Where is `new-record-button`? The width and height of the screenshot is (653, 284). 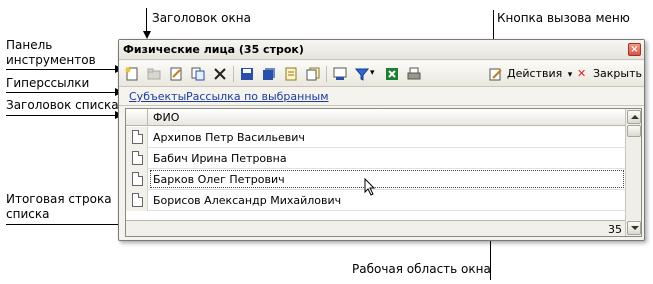 new-record-button is located at coordinates (132, 74).